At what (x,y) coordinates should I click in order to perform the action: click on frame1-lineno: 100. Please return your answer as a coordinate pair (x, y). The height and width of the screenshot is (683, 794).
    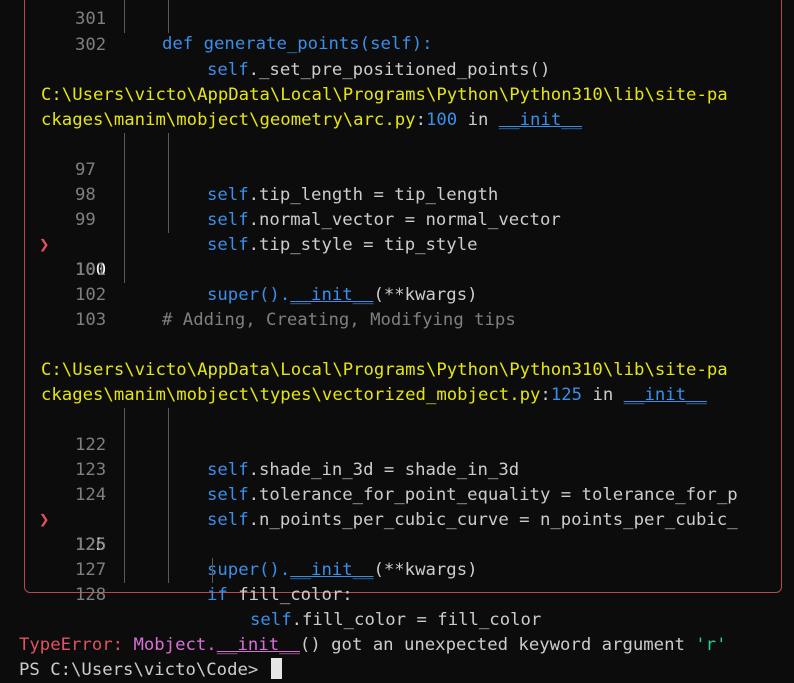
    Looking at the image, I should click on (441, 120).